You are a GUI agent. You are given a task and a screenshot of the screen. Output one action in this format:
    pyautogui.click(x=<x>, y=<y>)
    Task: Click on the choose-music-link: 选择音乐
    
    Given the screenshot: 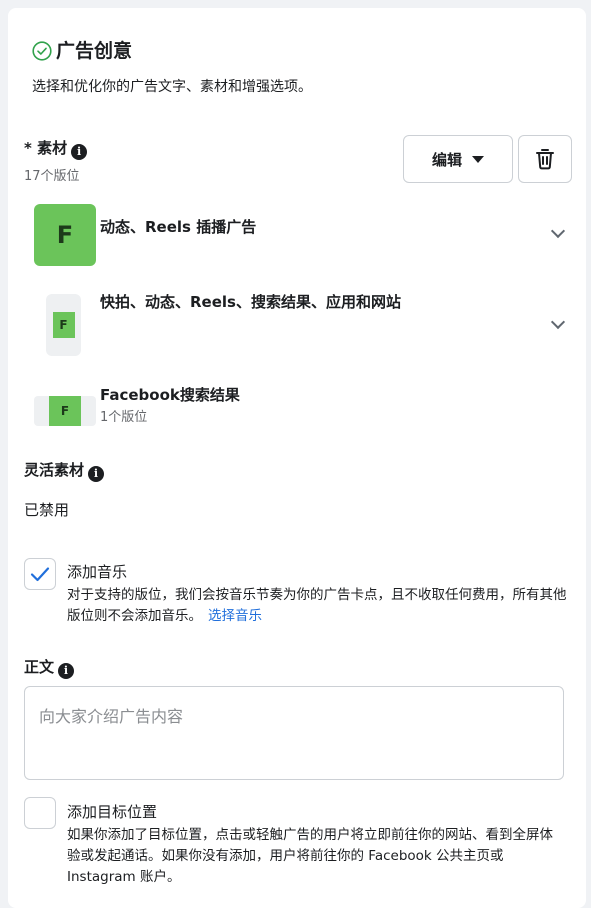 What is the action you would take?
    pyautogui.click(x=235, y=616)
    